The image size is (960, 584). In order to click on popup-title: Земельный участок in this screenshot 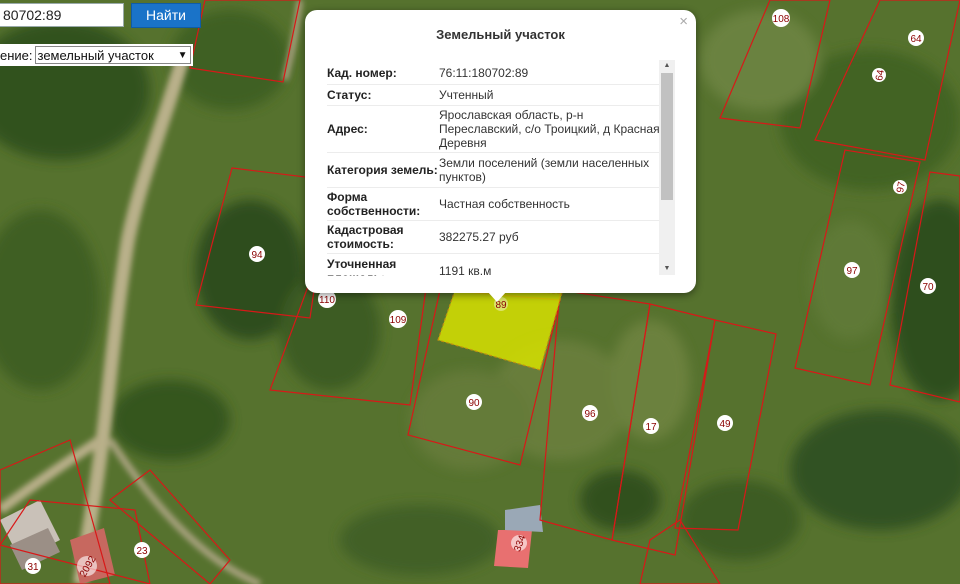, I will do `click(500, 34)`.